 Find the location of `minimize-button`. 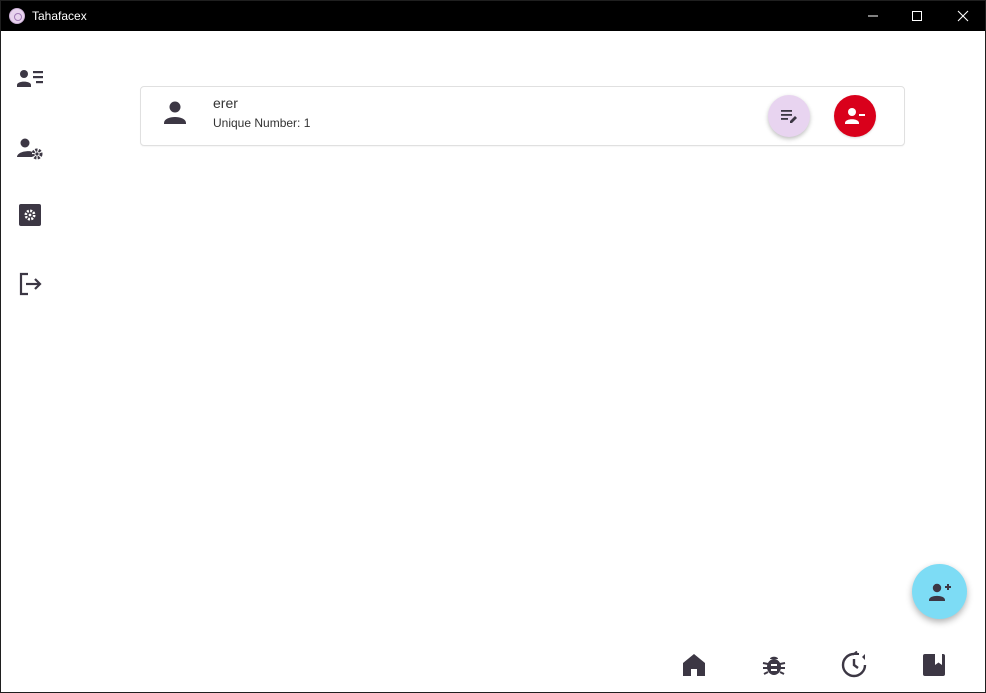

minimize-button is located at coordinates (873, 16).